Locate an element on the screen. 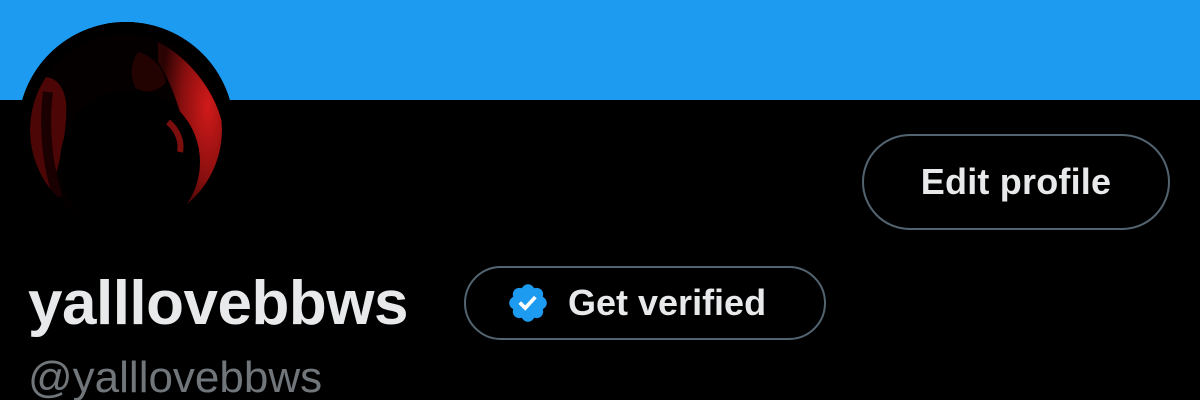 Image resolution: width=1200 pixels, height=400 pixels. verified-badge-icon is located at coordinates (528, 303).